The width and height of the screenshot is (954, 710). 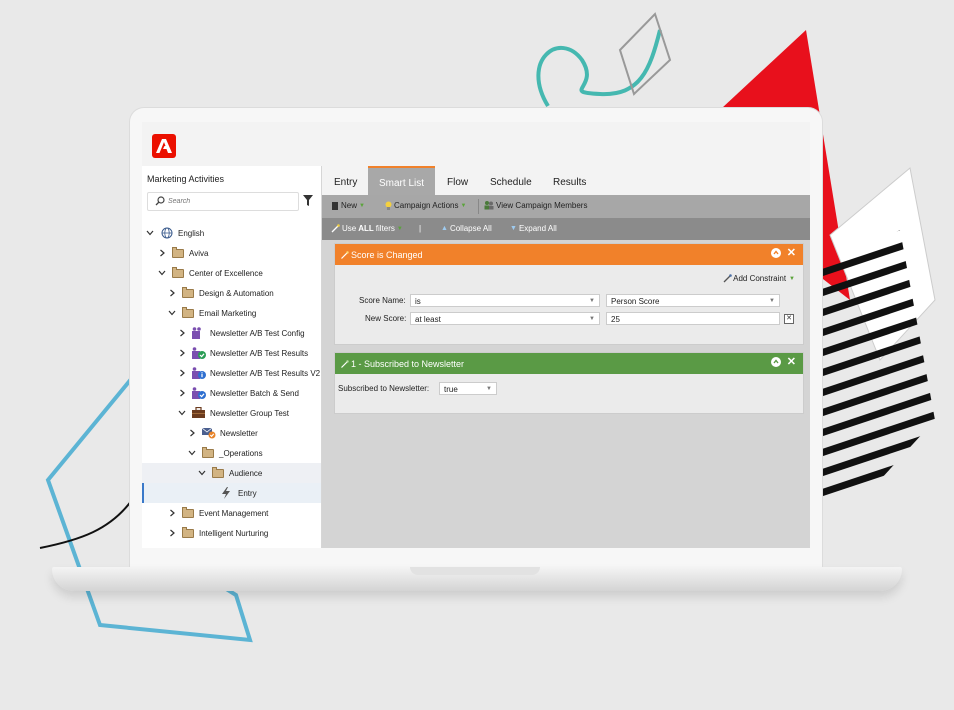 What do you see at coordinates (457, 180) in the screenshot?
I see `tab-flow: Flow` at bounding box center [457, 180].